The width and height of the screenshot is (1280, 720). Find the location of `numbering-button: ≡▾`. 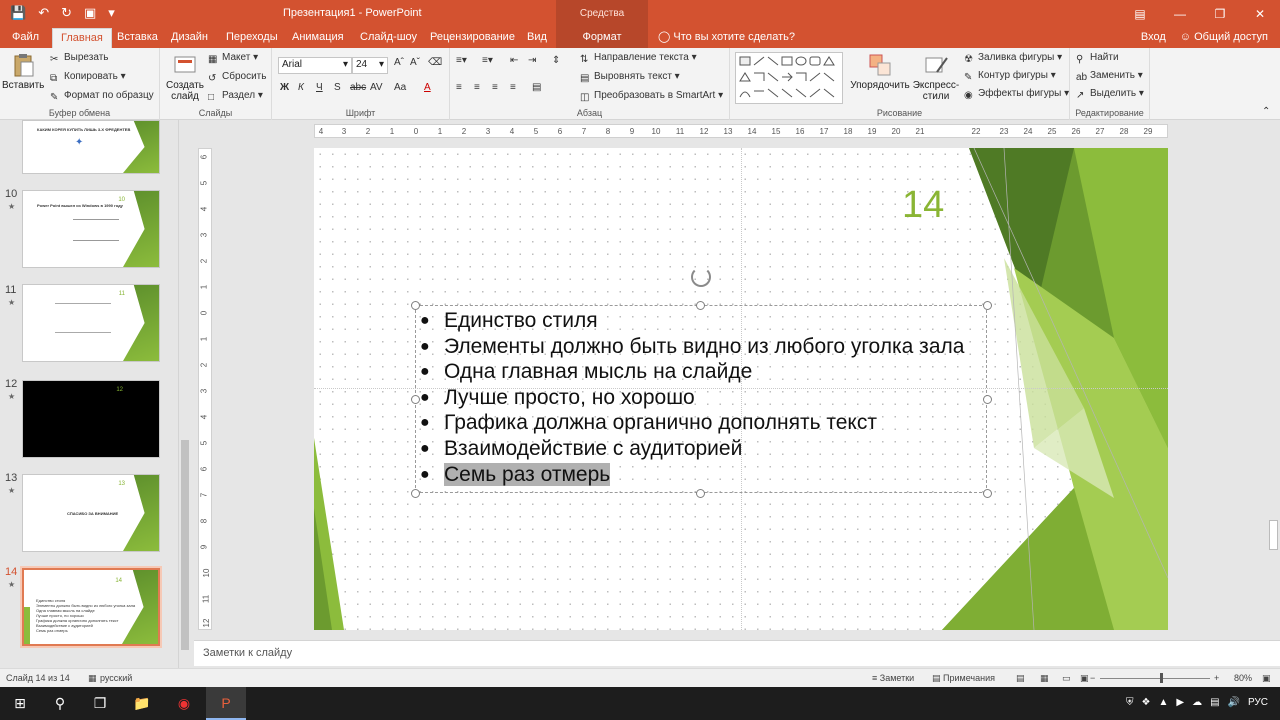

numbering-button: ≡▾ is located at coordinates (487, 60).